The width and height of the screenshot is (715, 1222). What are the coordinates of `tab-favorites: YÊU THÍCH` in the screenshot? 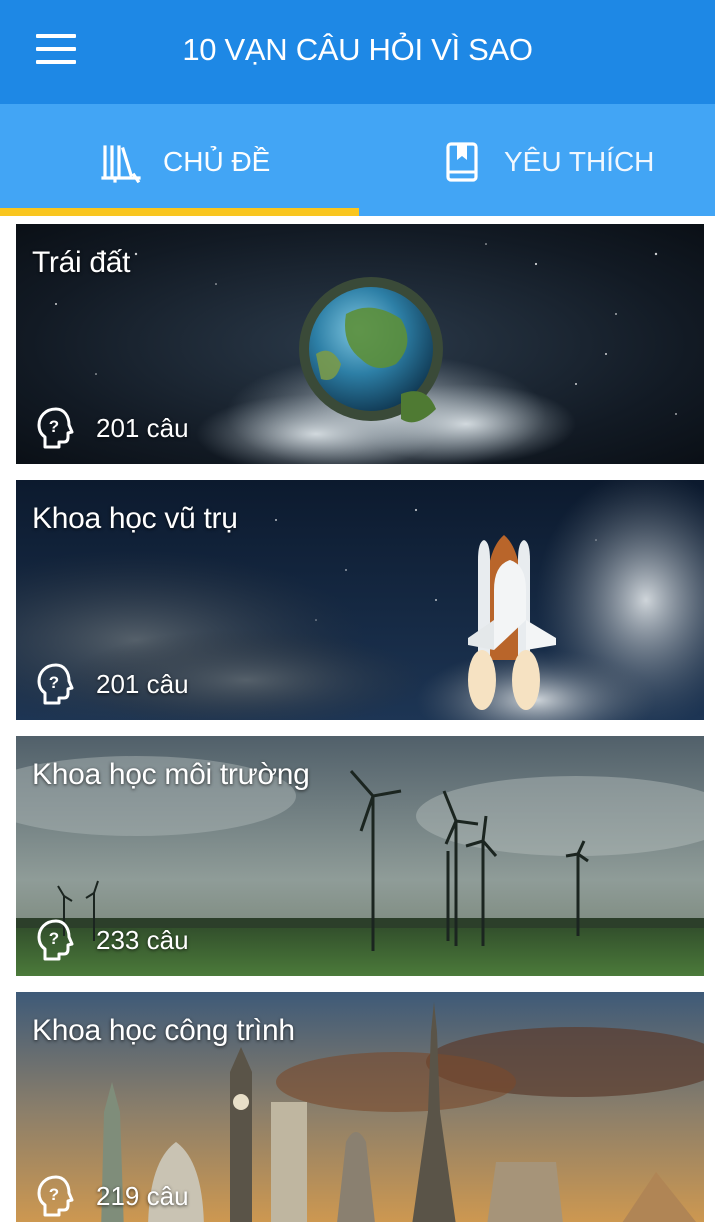 It's located at (536, 160).